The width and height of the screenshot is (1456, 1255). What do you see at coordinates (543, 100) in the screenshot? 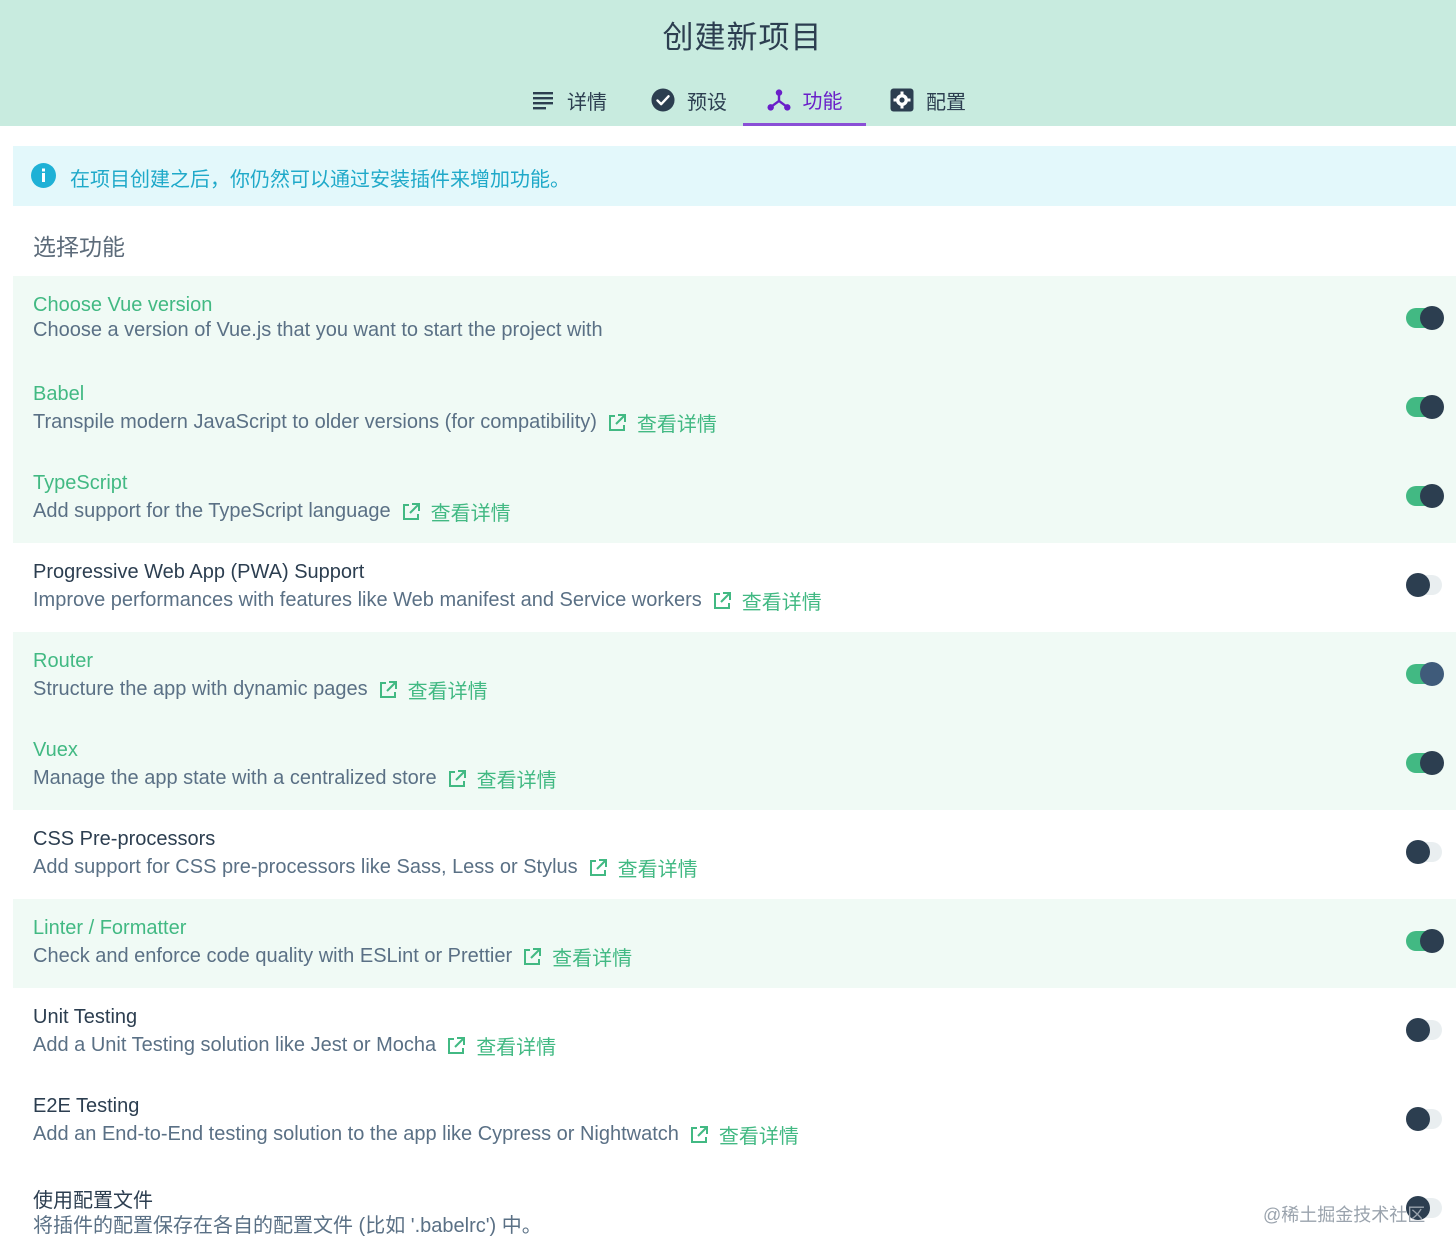
I see `list-icon` at bounding box center [543, 100].